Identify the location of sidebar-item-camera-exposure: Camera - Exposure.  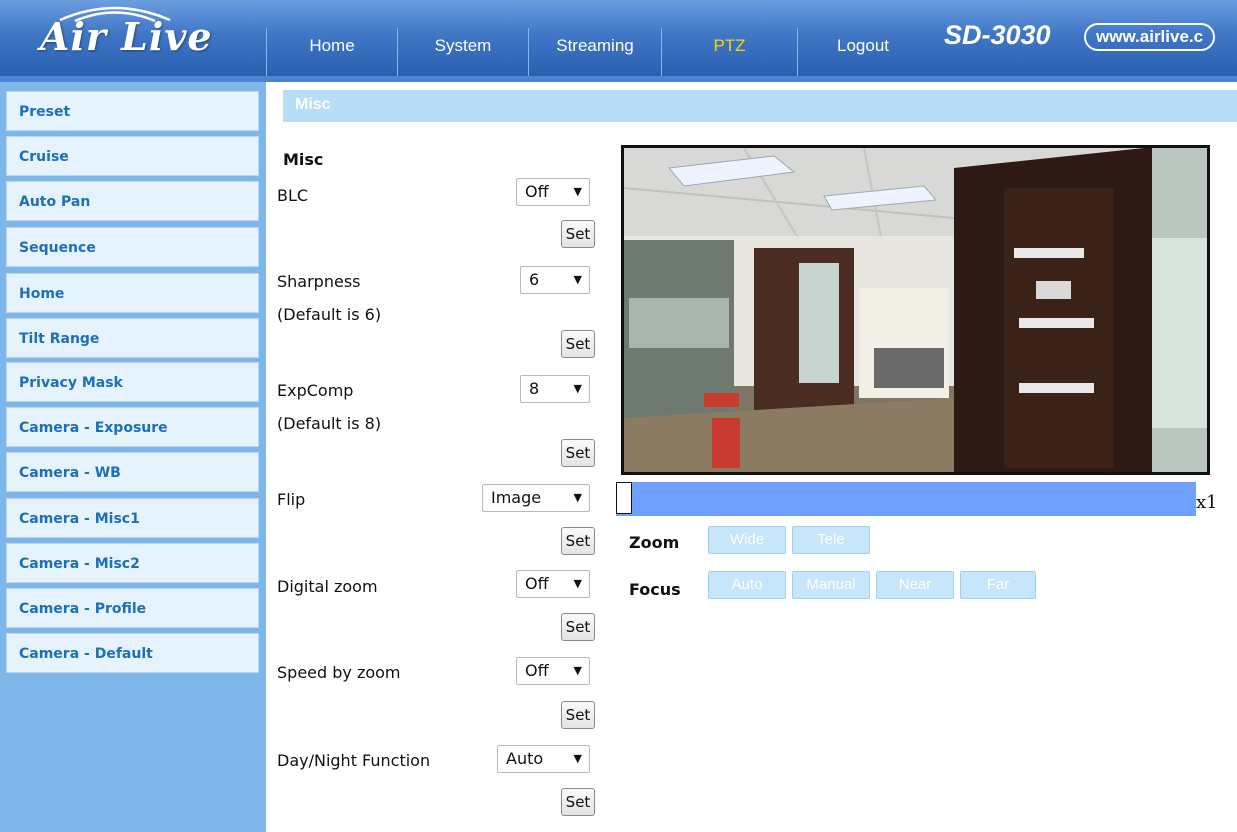
(132, 427).